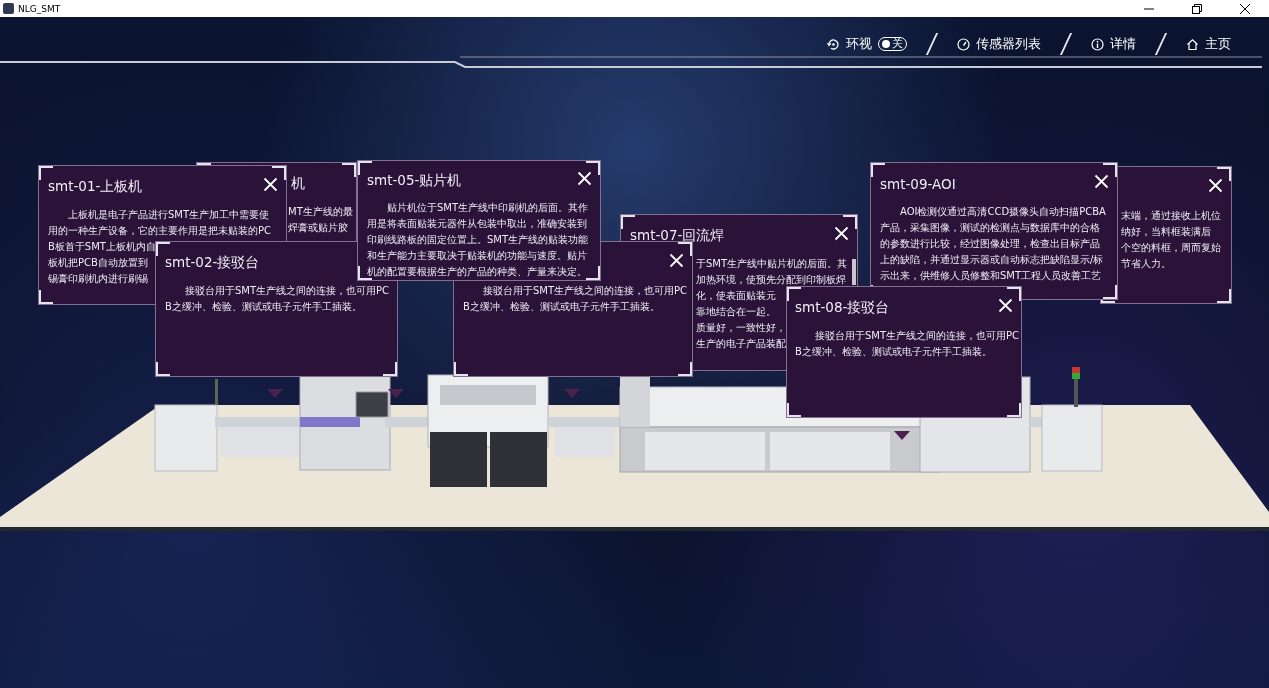 The height and width of the screenshot is (688, 1269). Describe the element at coordinates (963, 44) in the screenshot. I see `gauge-icon` at that location.